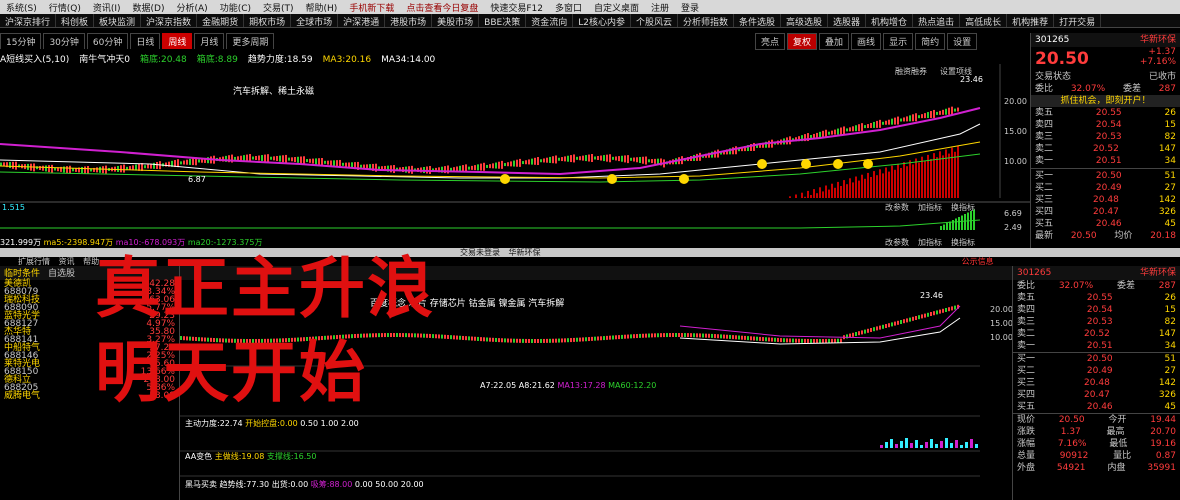  I want to click on menu-item: 资讯, so click(67, 261).